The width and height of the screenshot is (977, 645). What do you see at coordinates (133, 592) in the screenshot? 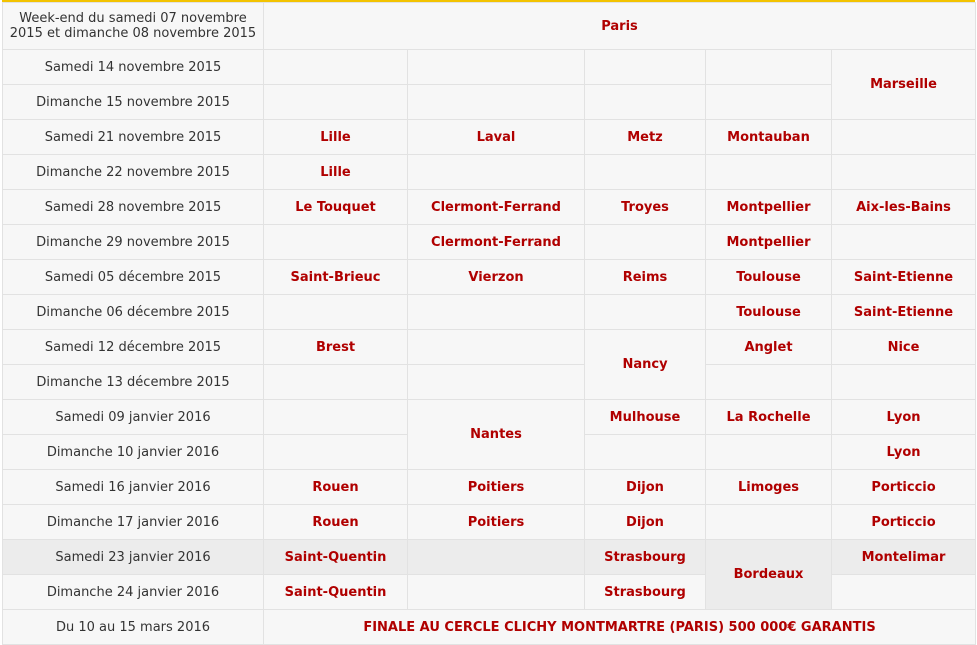
I see `date-cell: Dimanche 24 janvier 2016` at bounding box center [133, 592].